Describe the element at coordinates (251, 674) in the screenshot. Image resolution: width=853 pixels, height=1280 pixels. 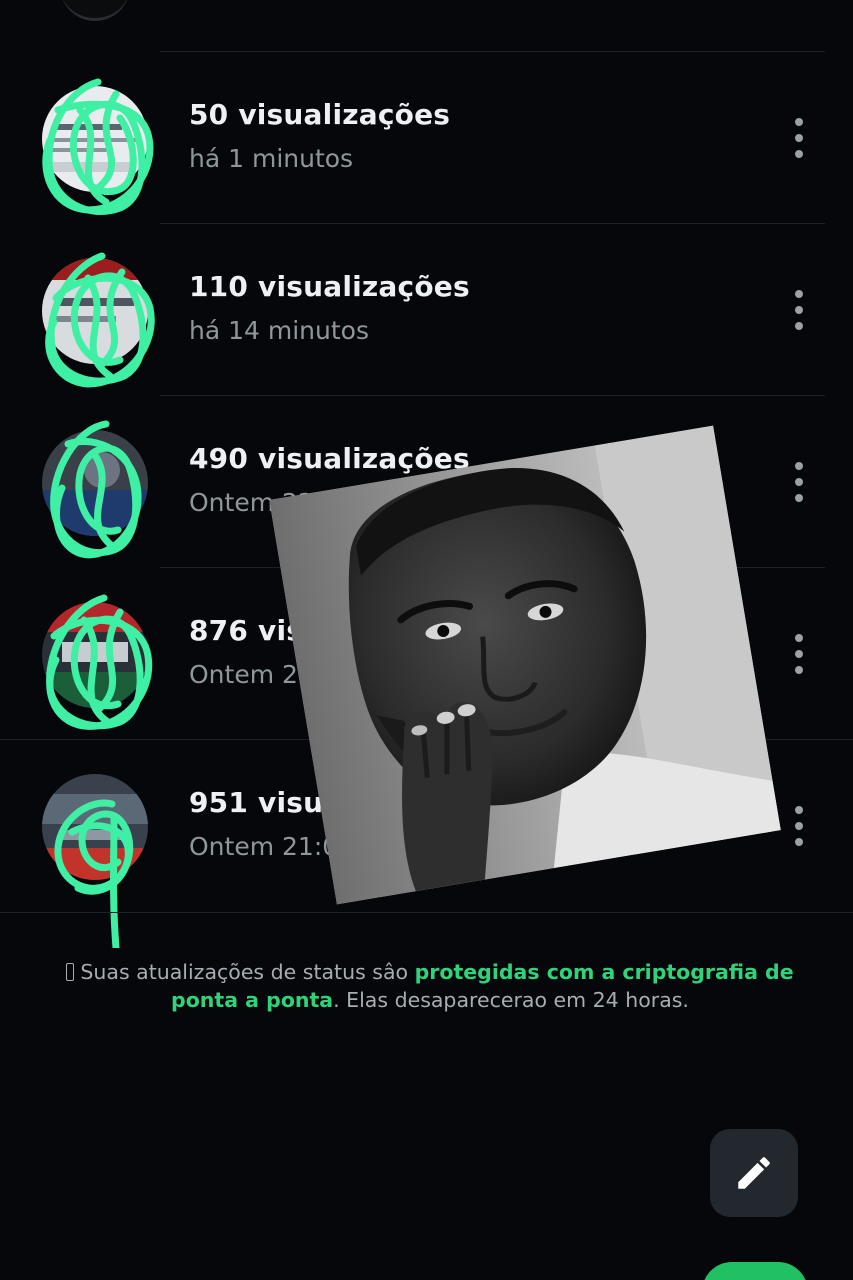
I see `status-time: Ontem 21` at that location.